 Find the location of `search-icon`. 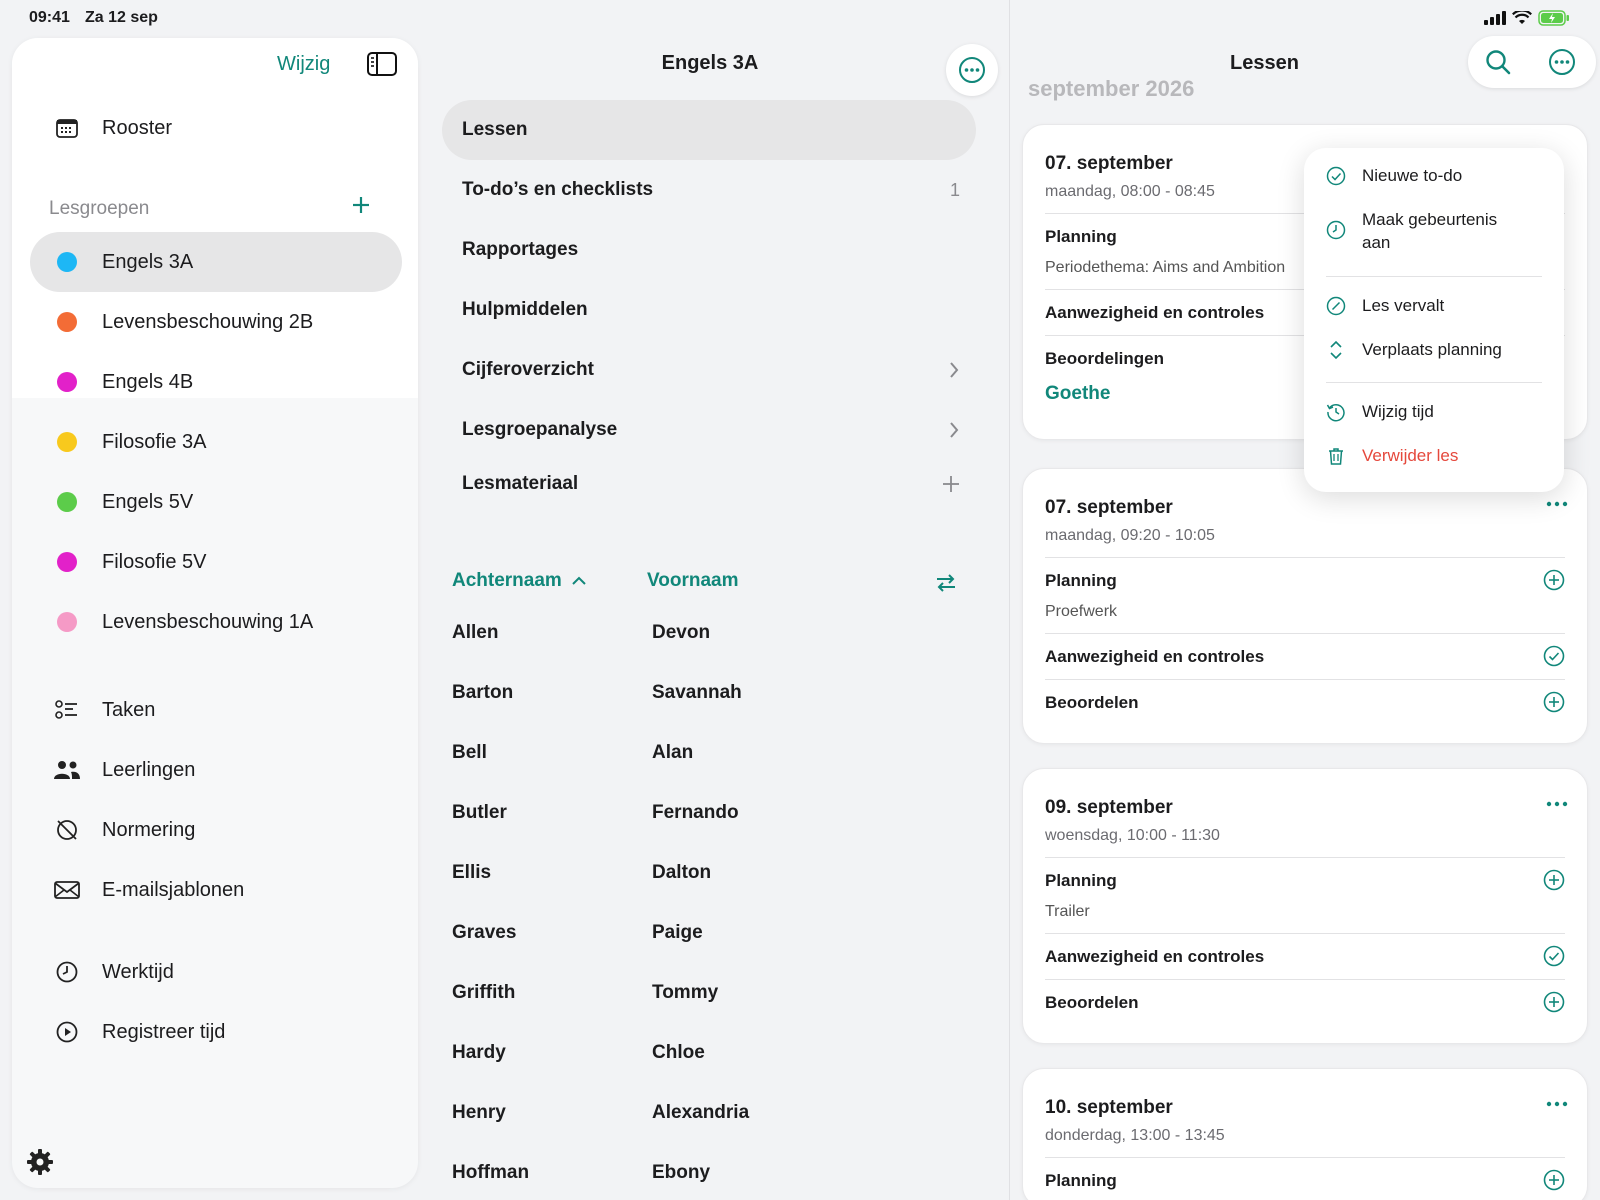

search-icon is located at coordinates (1498, 62).